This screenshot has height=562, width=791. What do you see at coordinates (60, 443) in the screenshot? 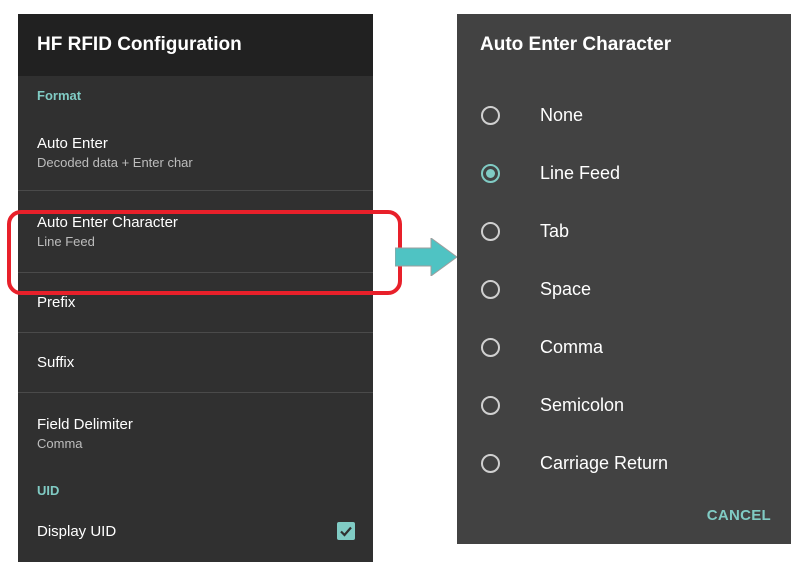
I see `pref-summary: Comma` at bounding box center [60, 443].